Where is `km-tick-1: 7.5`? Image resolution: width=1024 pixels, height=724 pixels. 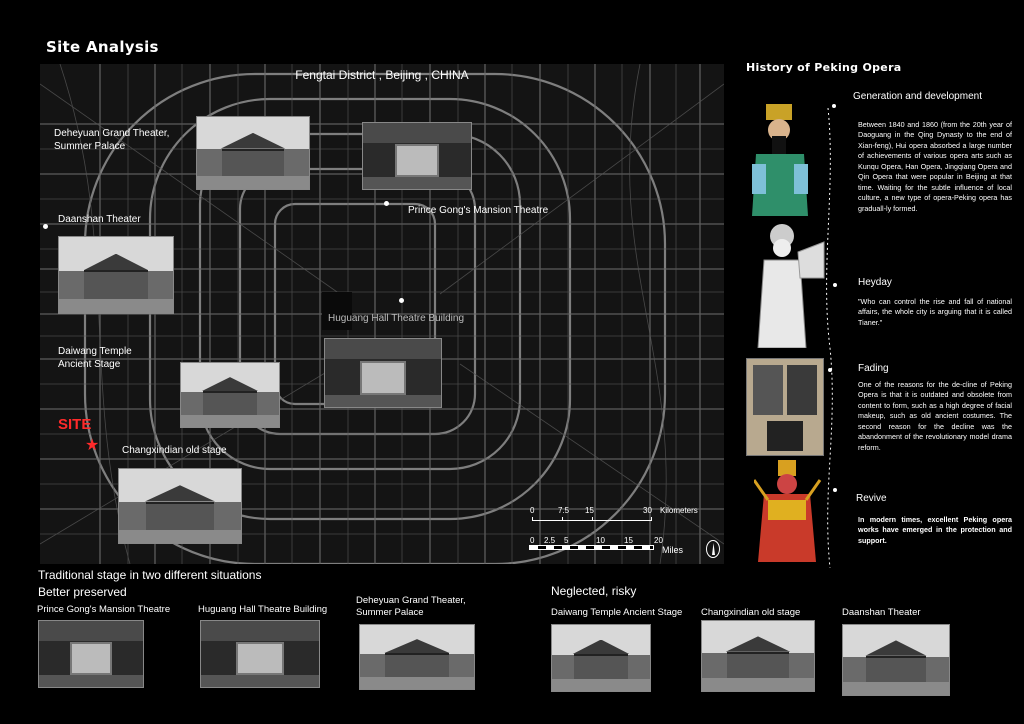 km-tick-1: 7.5 is located at coordinates (564, 510).